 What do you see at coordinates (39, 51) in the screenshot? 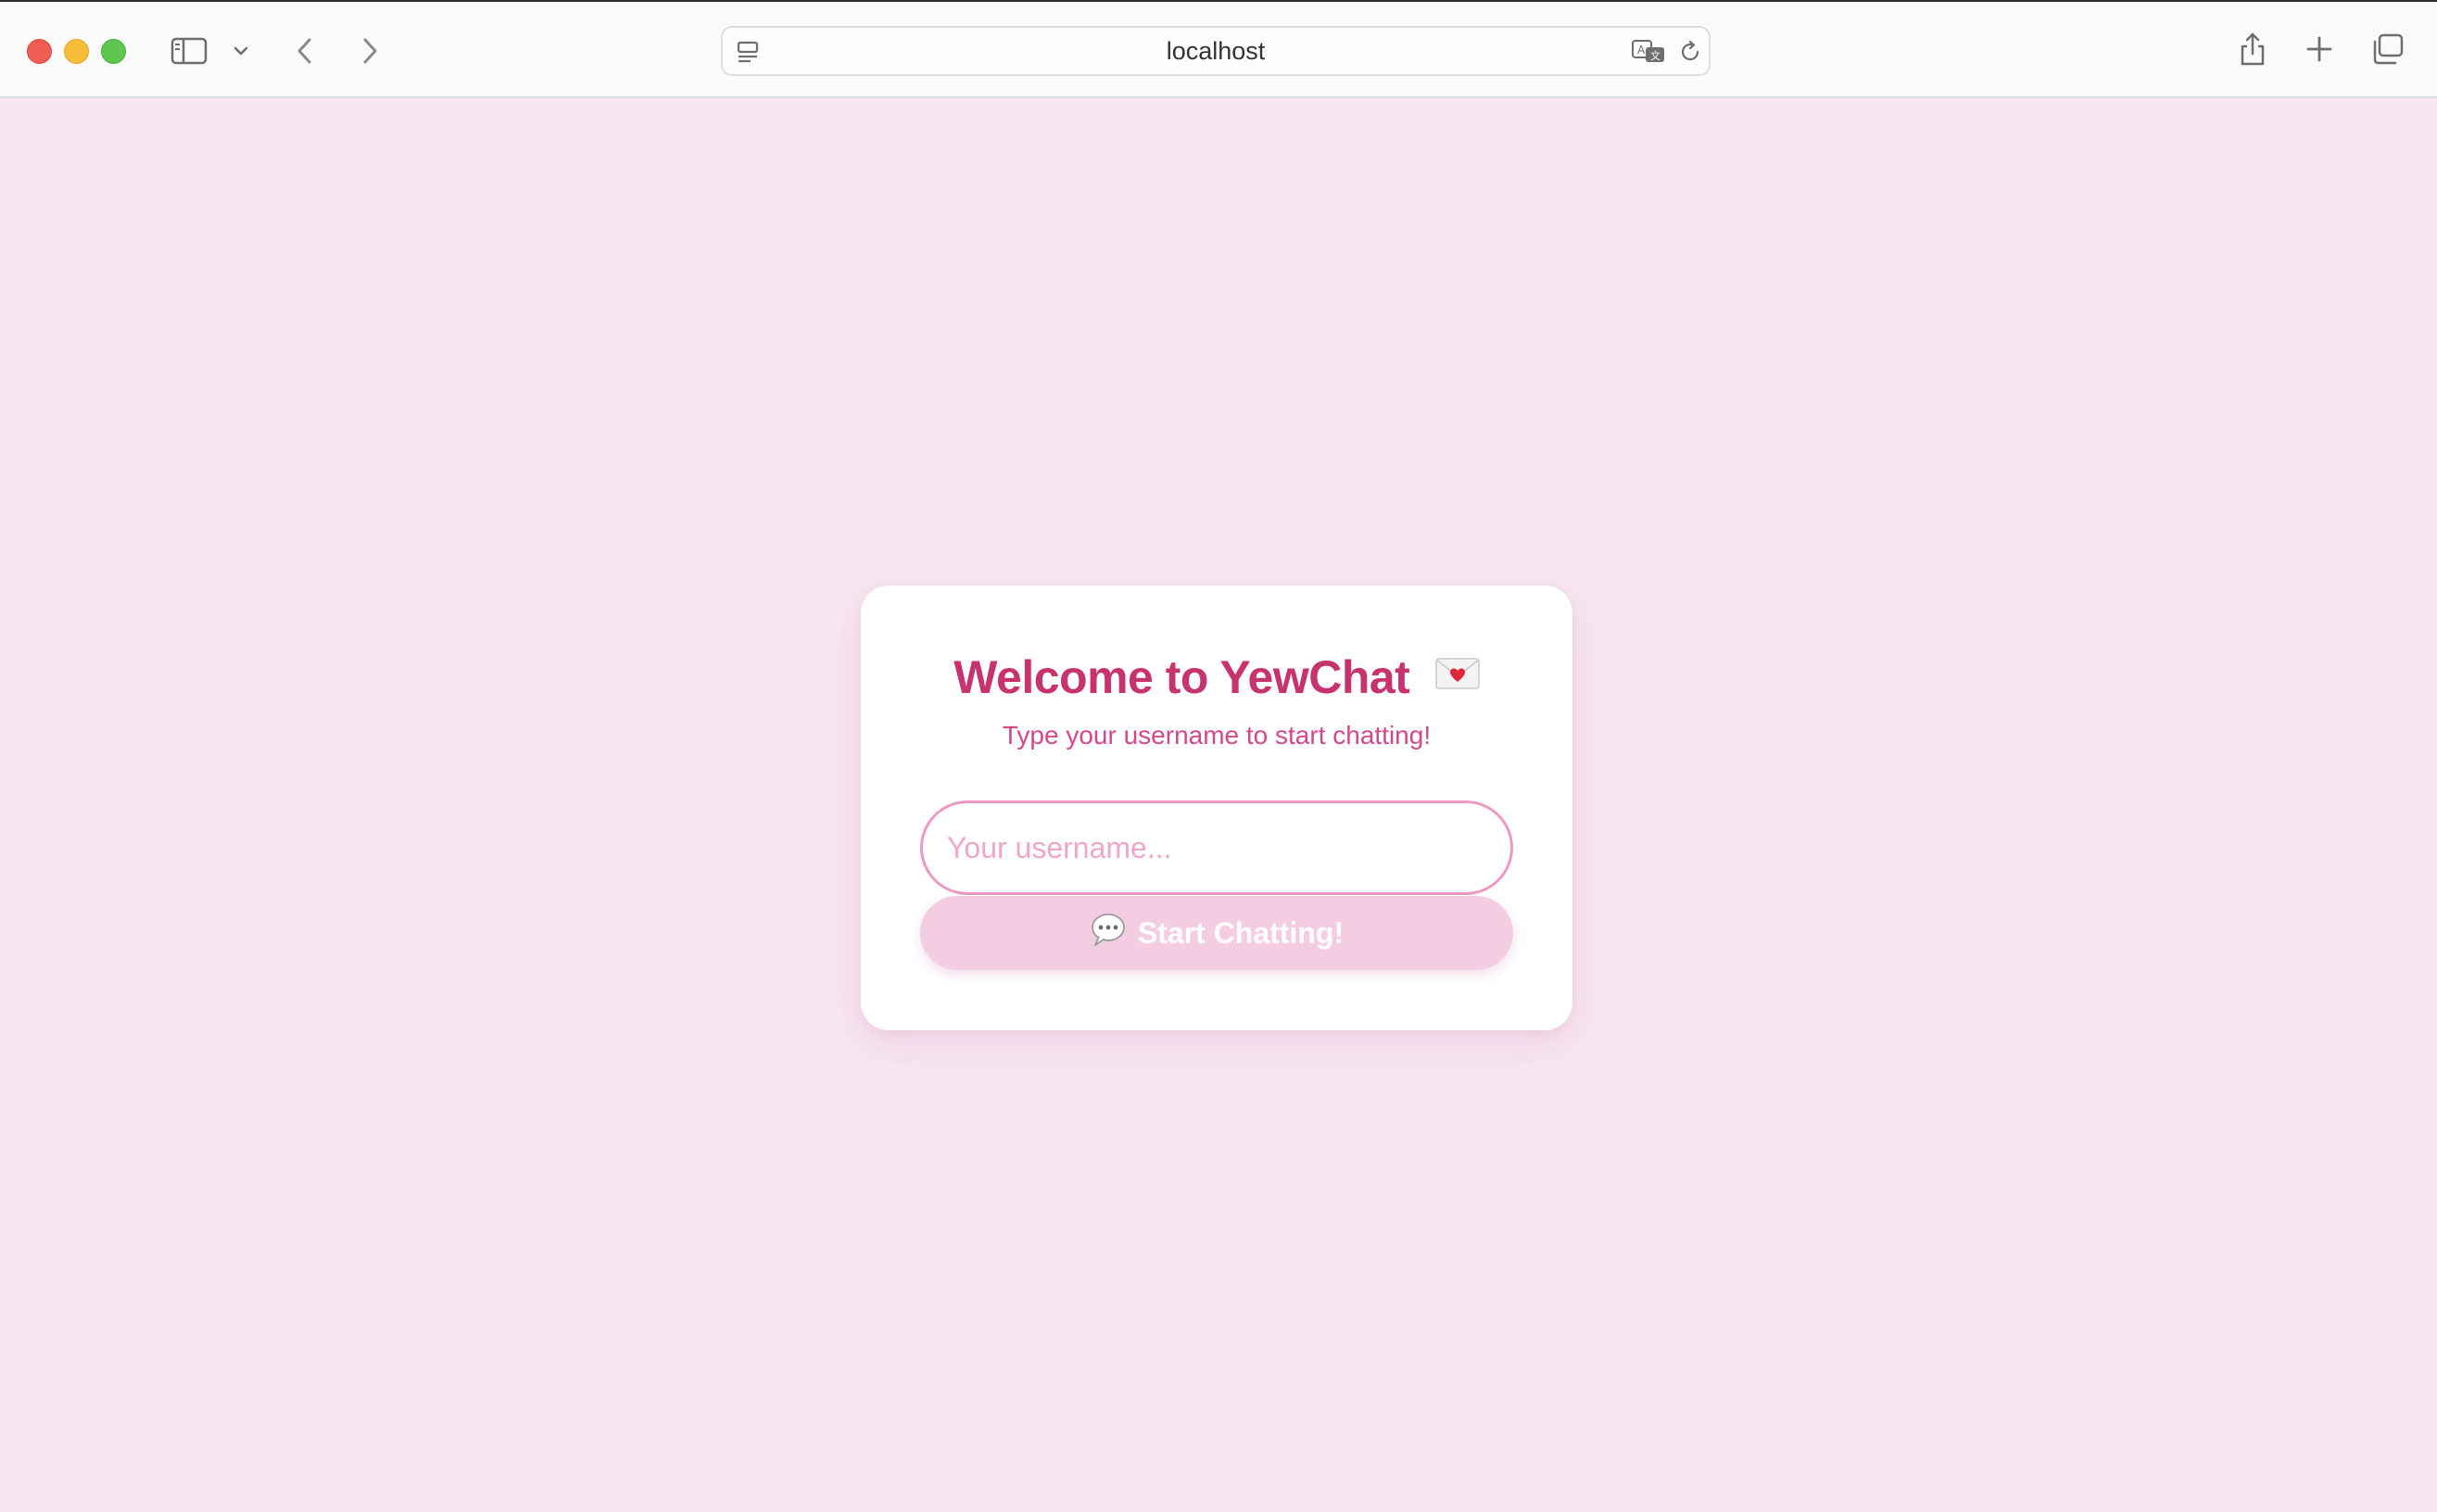
I see `window-close-button` at bounding box center [39, 51].